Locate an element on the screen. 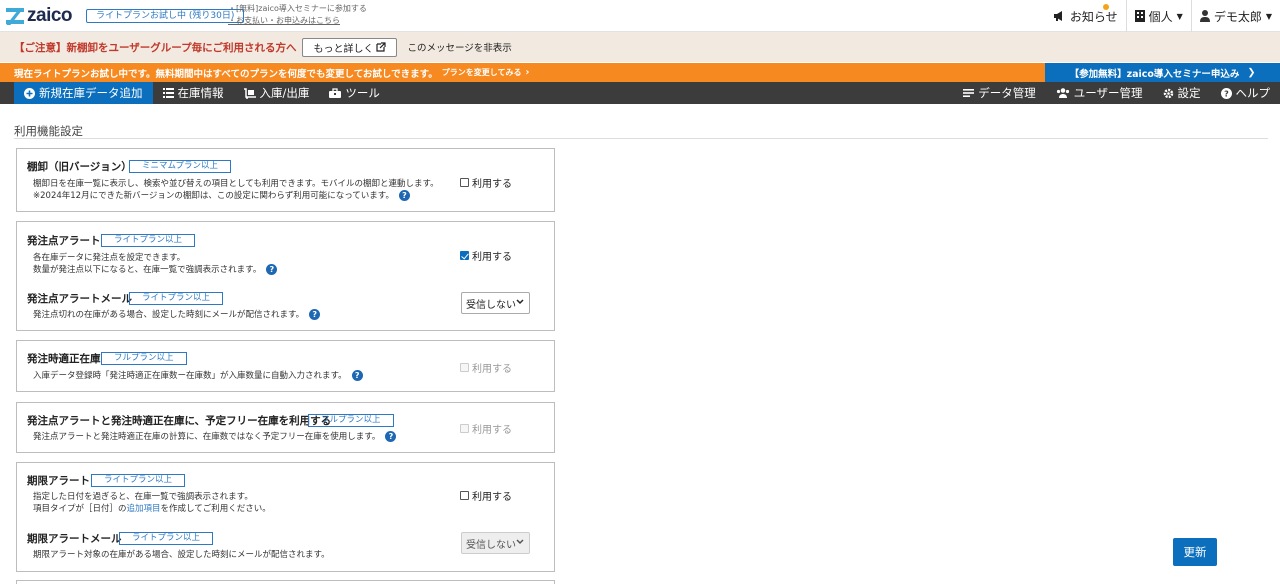 The image size is (1280, 584). payment-link: ・お支払い・お申込みはこちら is located at coordinates (297, 21).